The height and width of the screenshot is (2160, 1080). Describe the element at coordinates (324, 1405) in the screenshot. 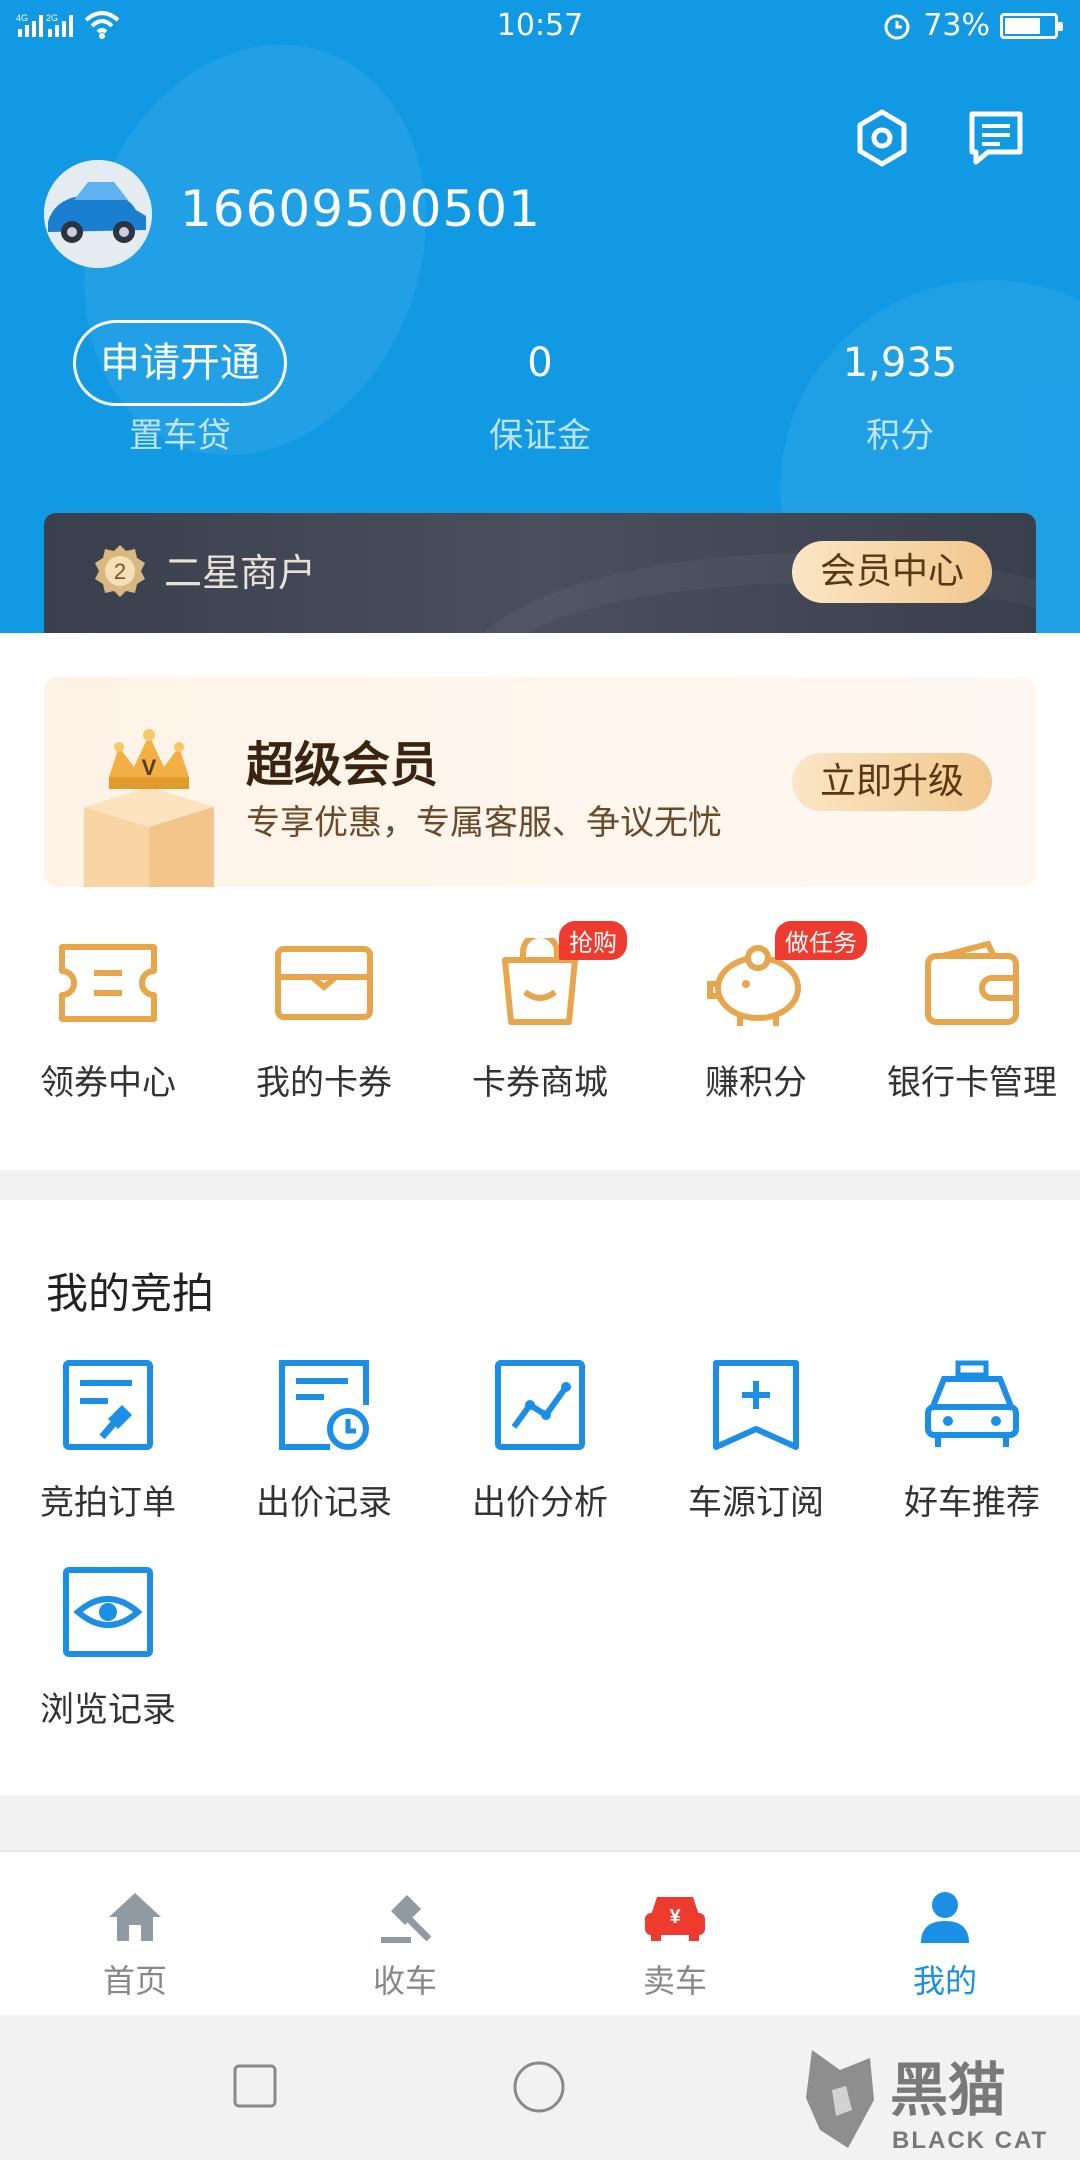

I see `bid-record-icon` at that location.